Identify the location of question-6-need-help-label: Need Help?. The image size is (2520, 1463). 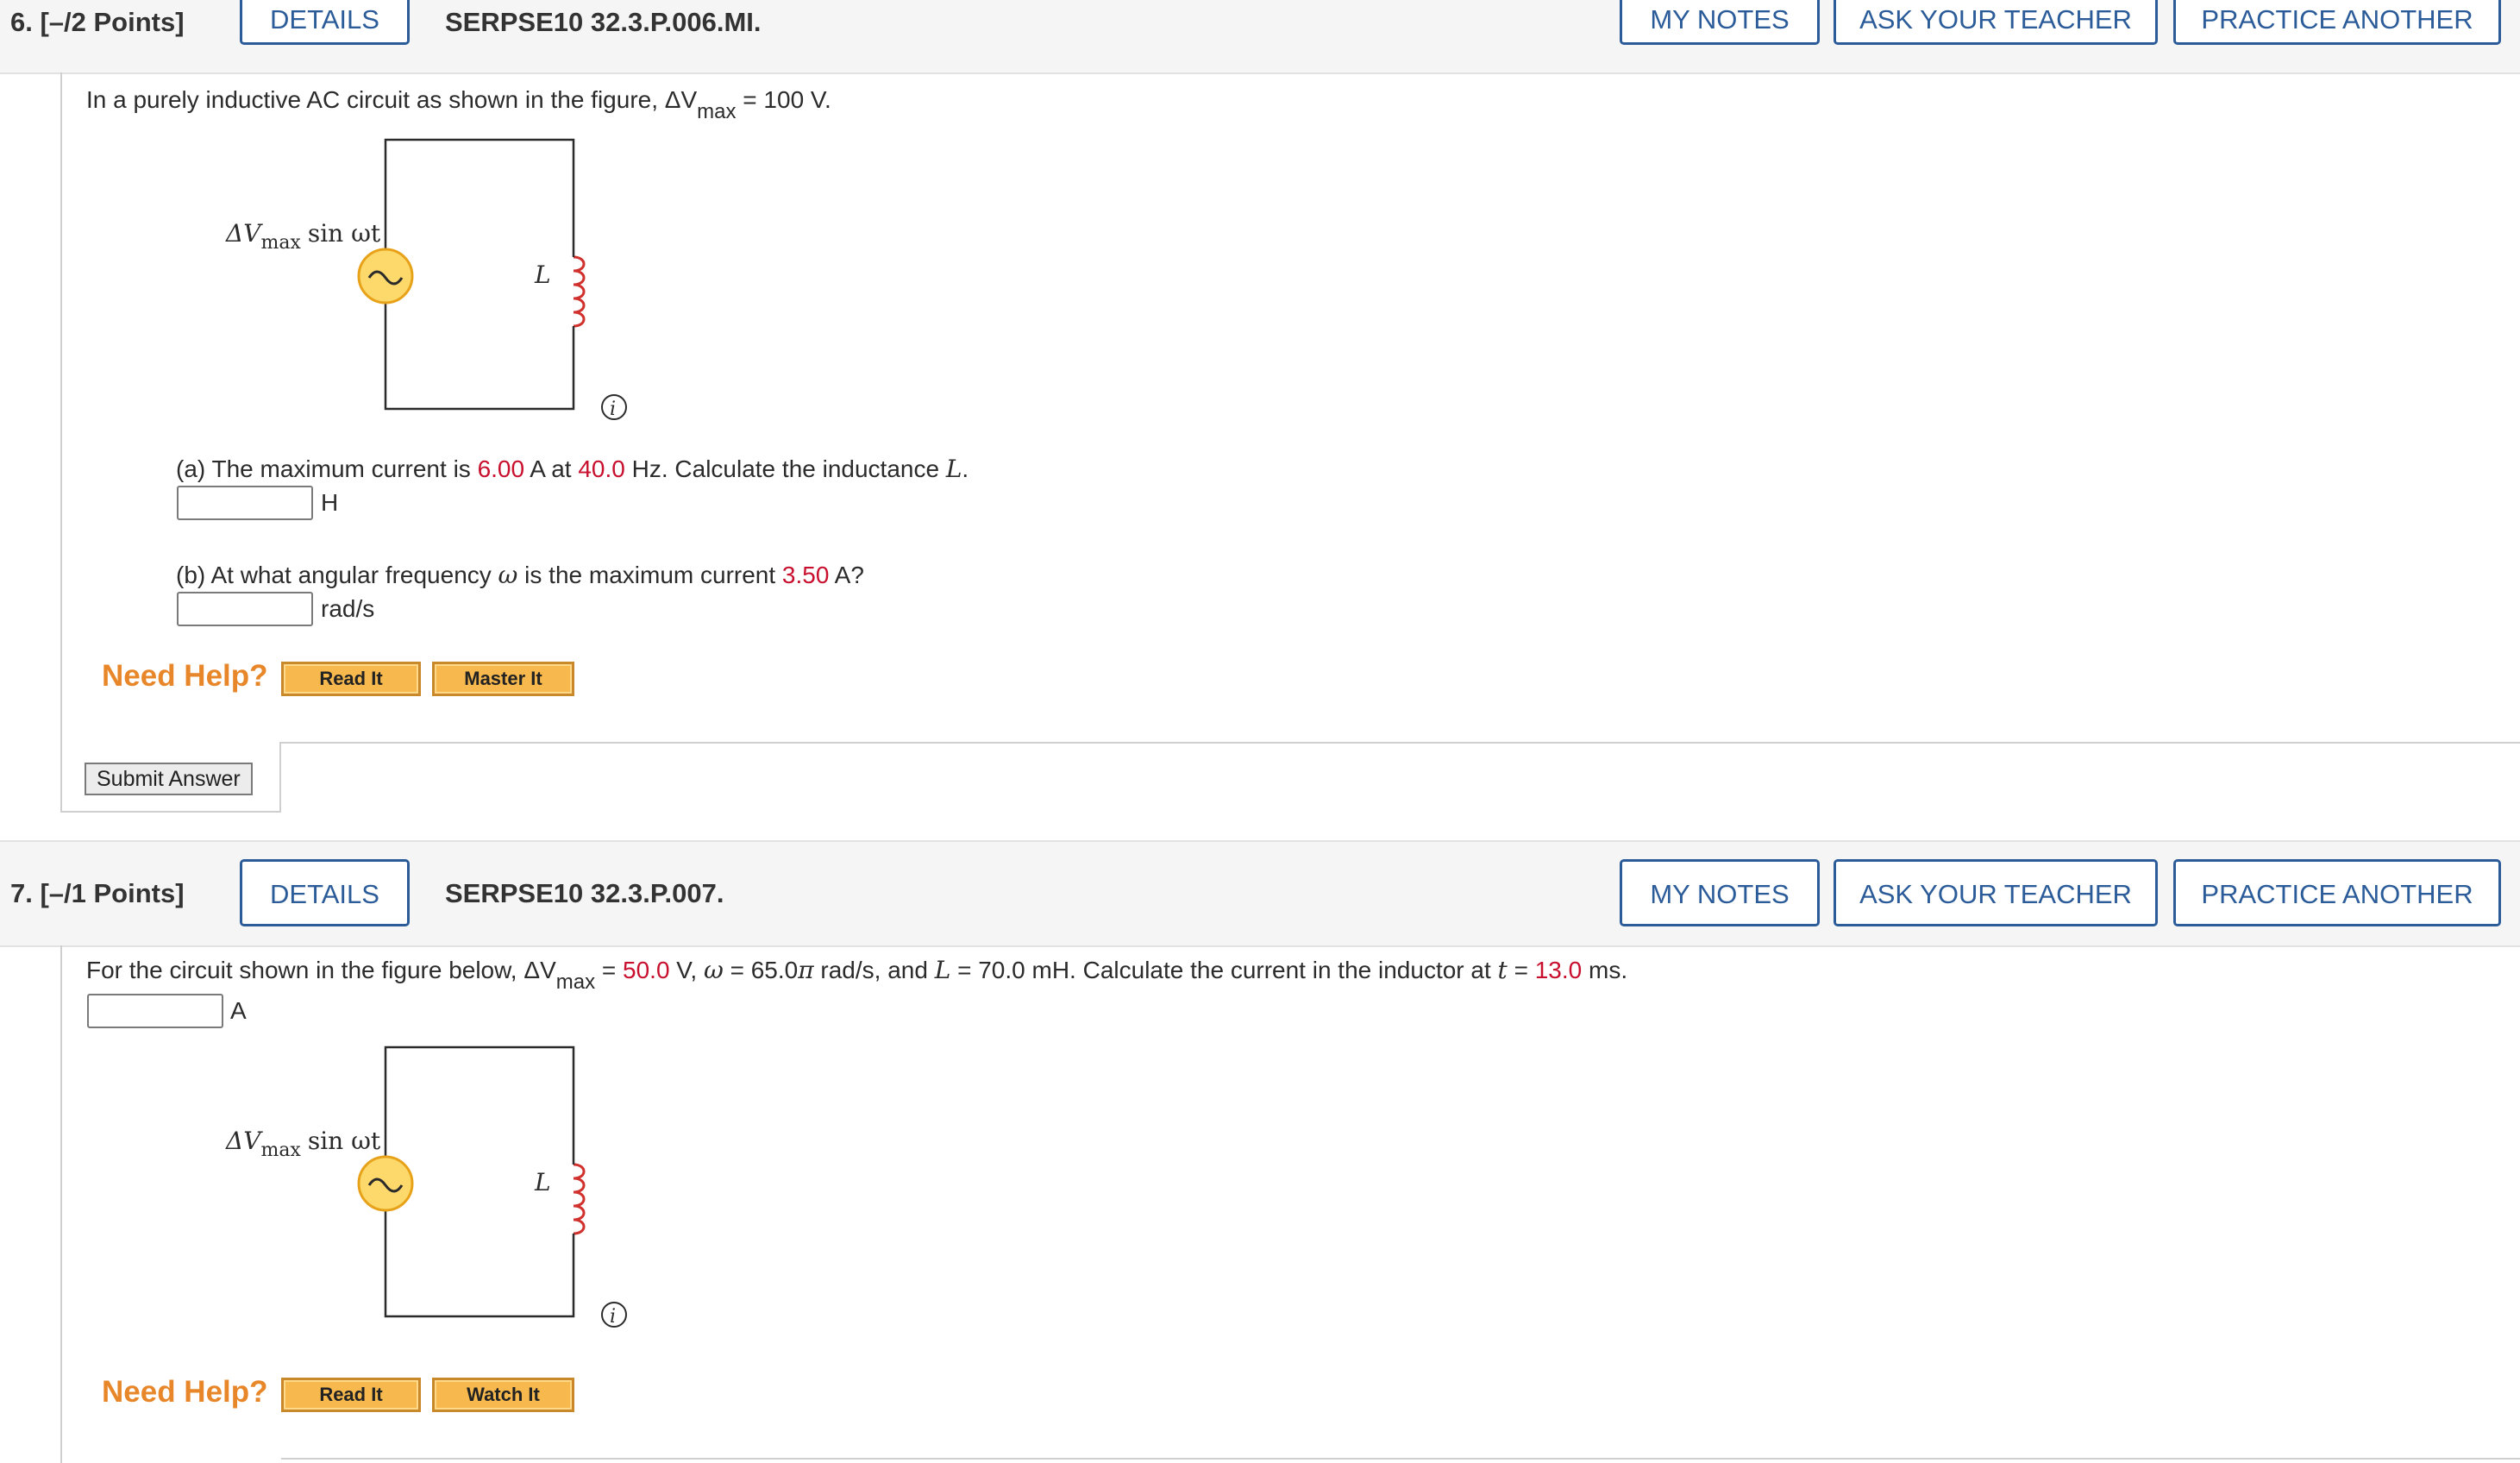
(185, 676).